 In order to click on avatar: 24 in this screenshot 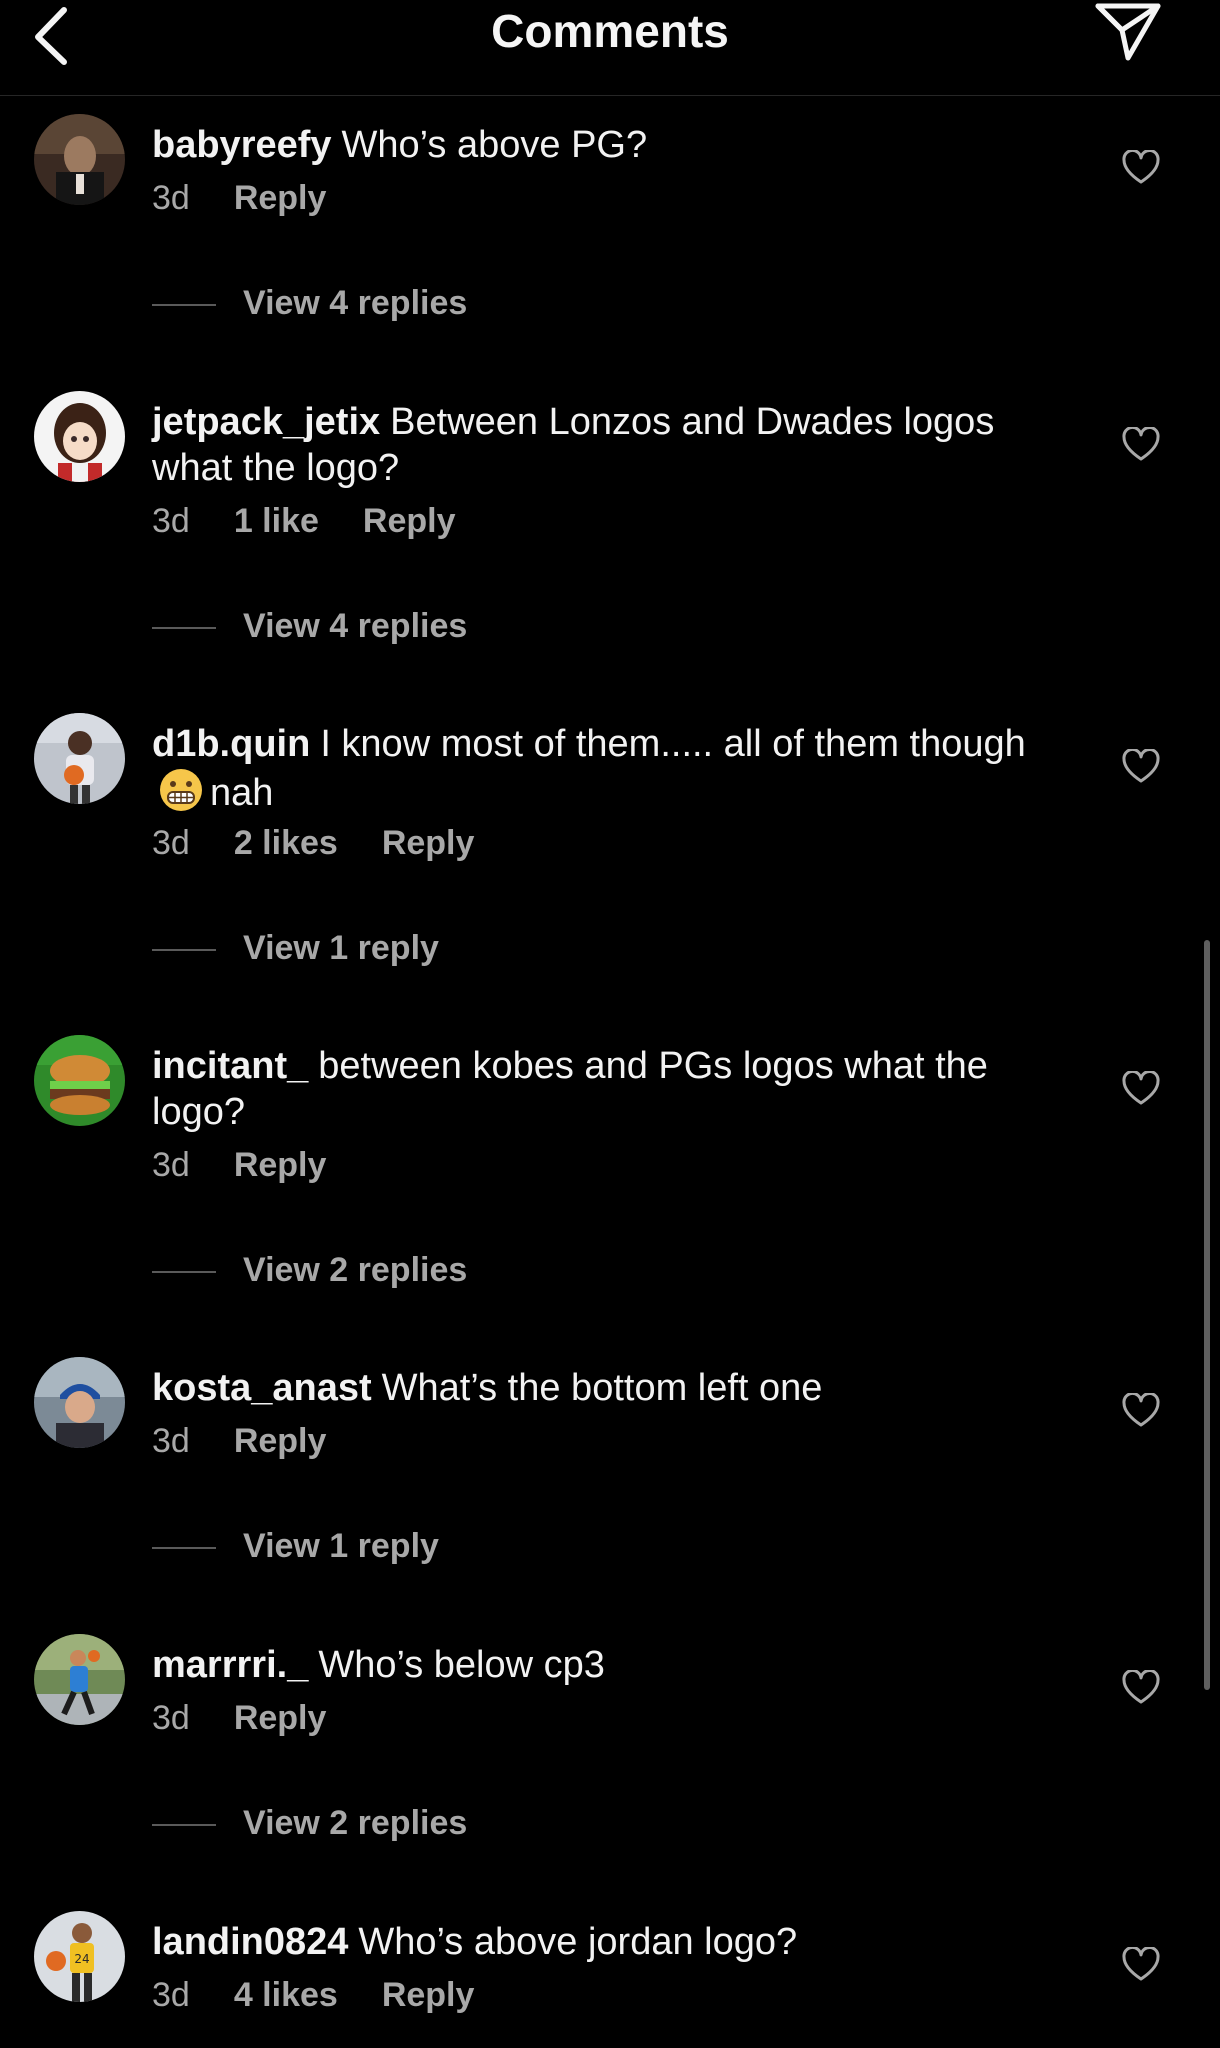, I will do `click(79, 1956)`.